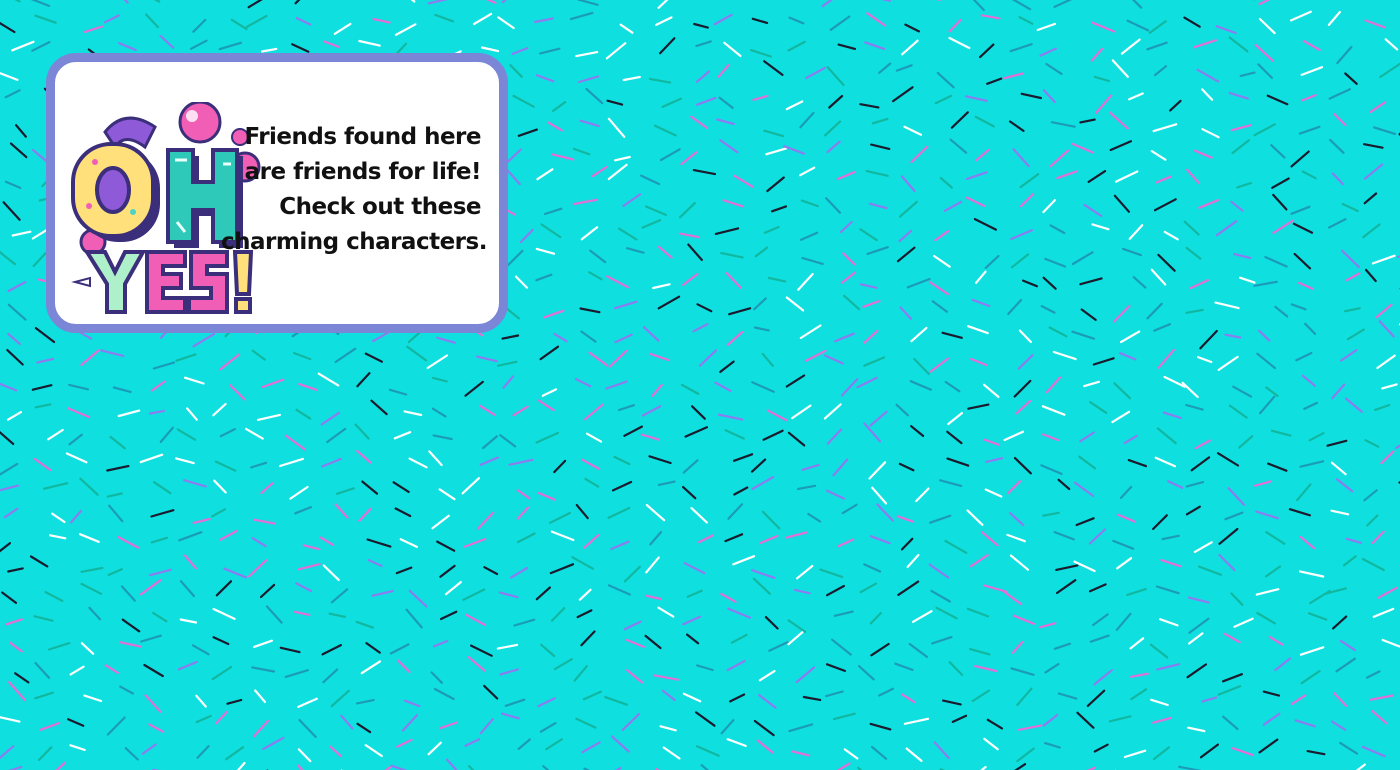 The width and height of the screenshot is (1400, 770). What do you see at coordinates (362, 137) in the screenshot?
I see `message-line-1: Friends found here` at bounding box center [362, 137].